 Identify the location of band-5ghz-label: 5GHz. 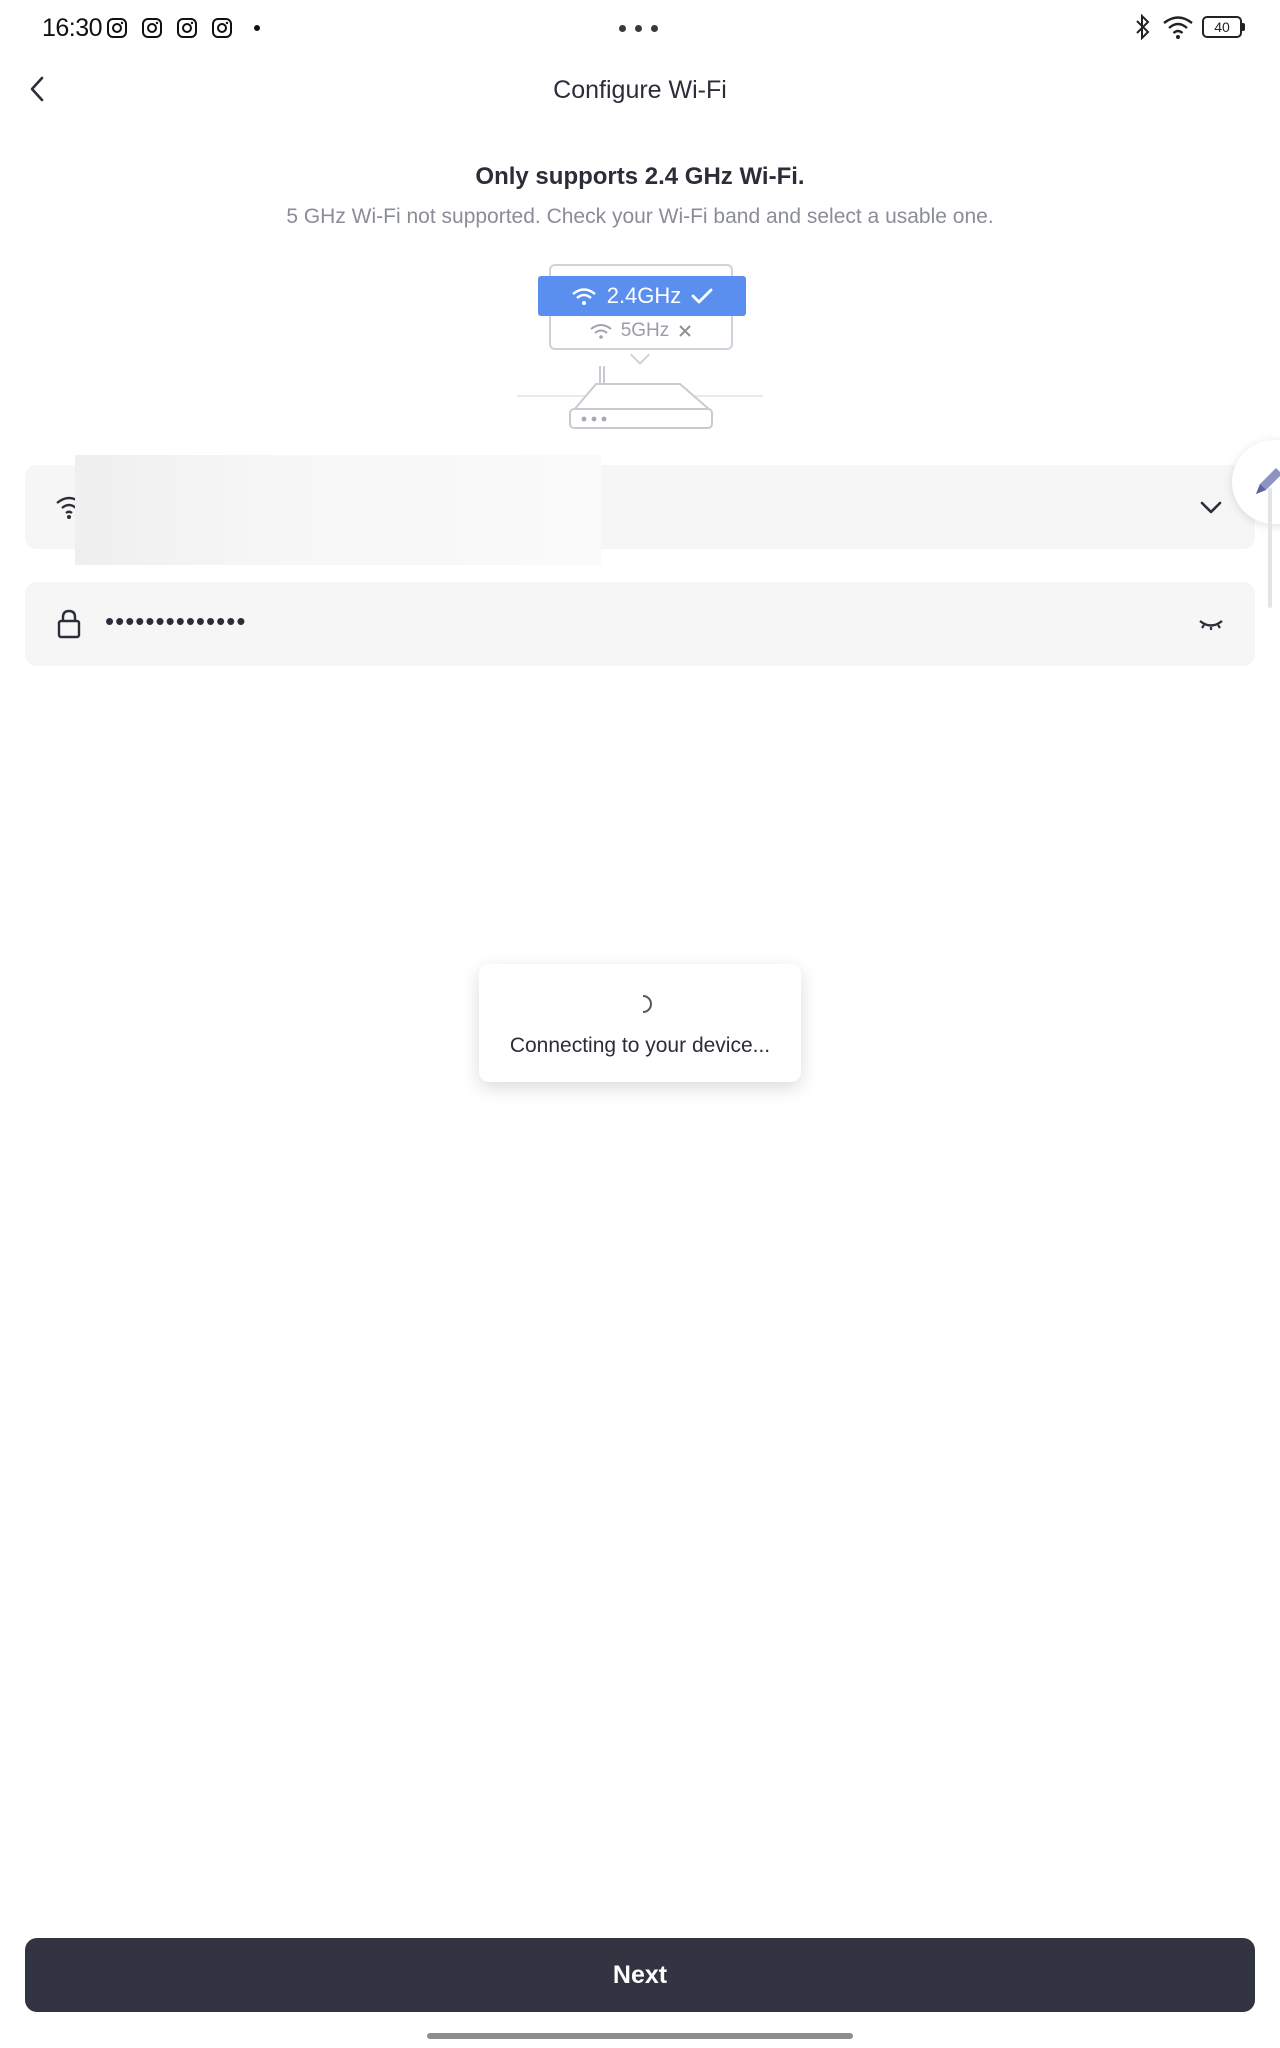
(641, 332).